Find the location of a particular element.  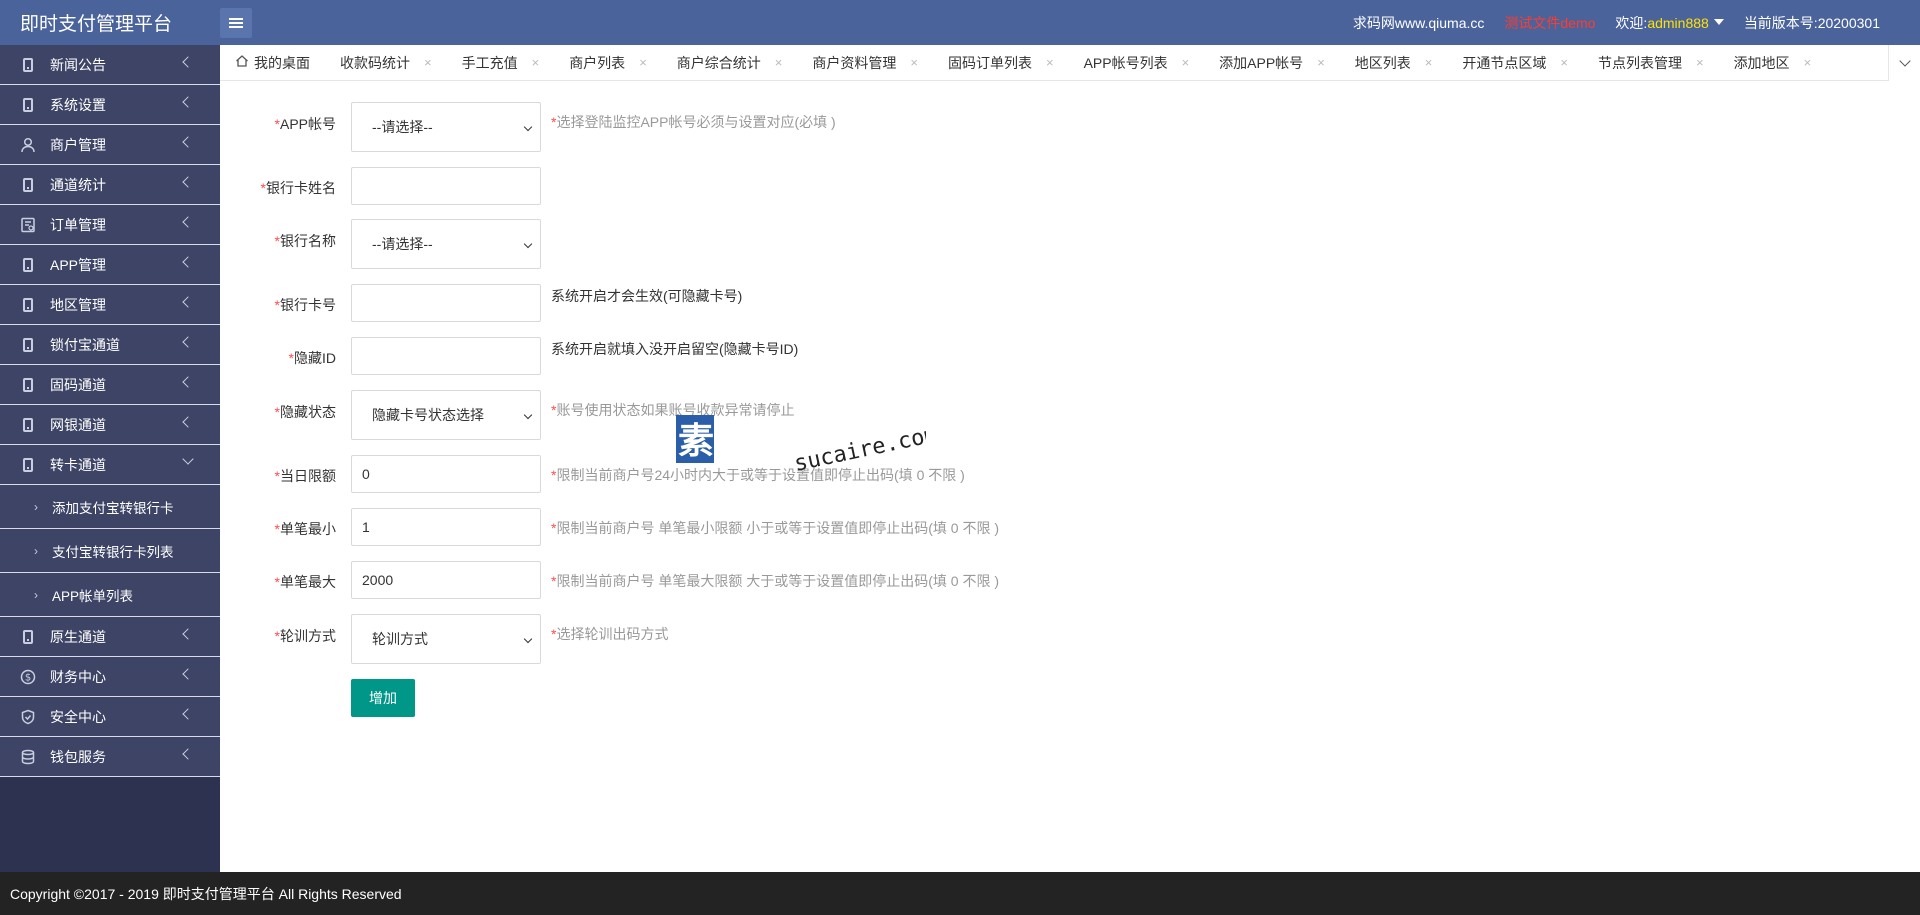

row-hidden-status: *隐藏状态 隐藏卡号状态选择 *账号使用状态如果账号收款异常请停止 is located at coordinates (507, 415).